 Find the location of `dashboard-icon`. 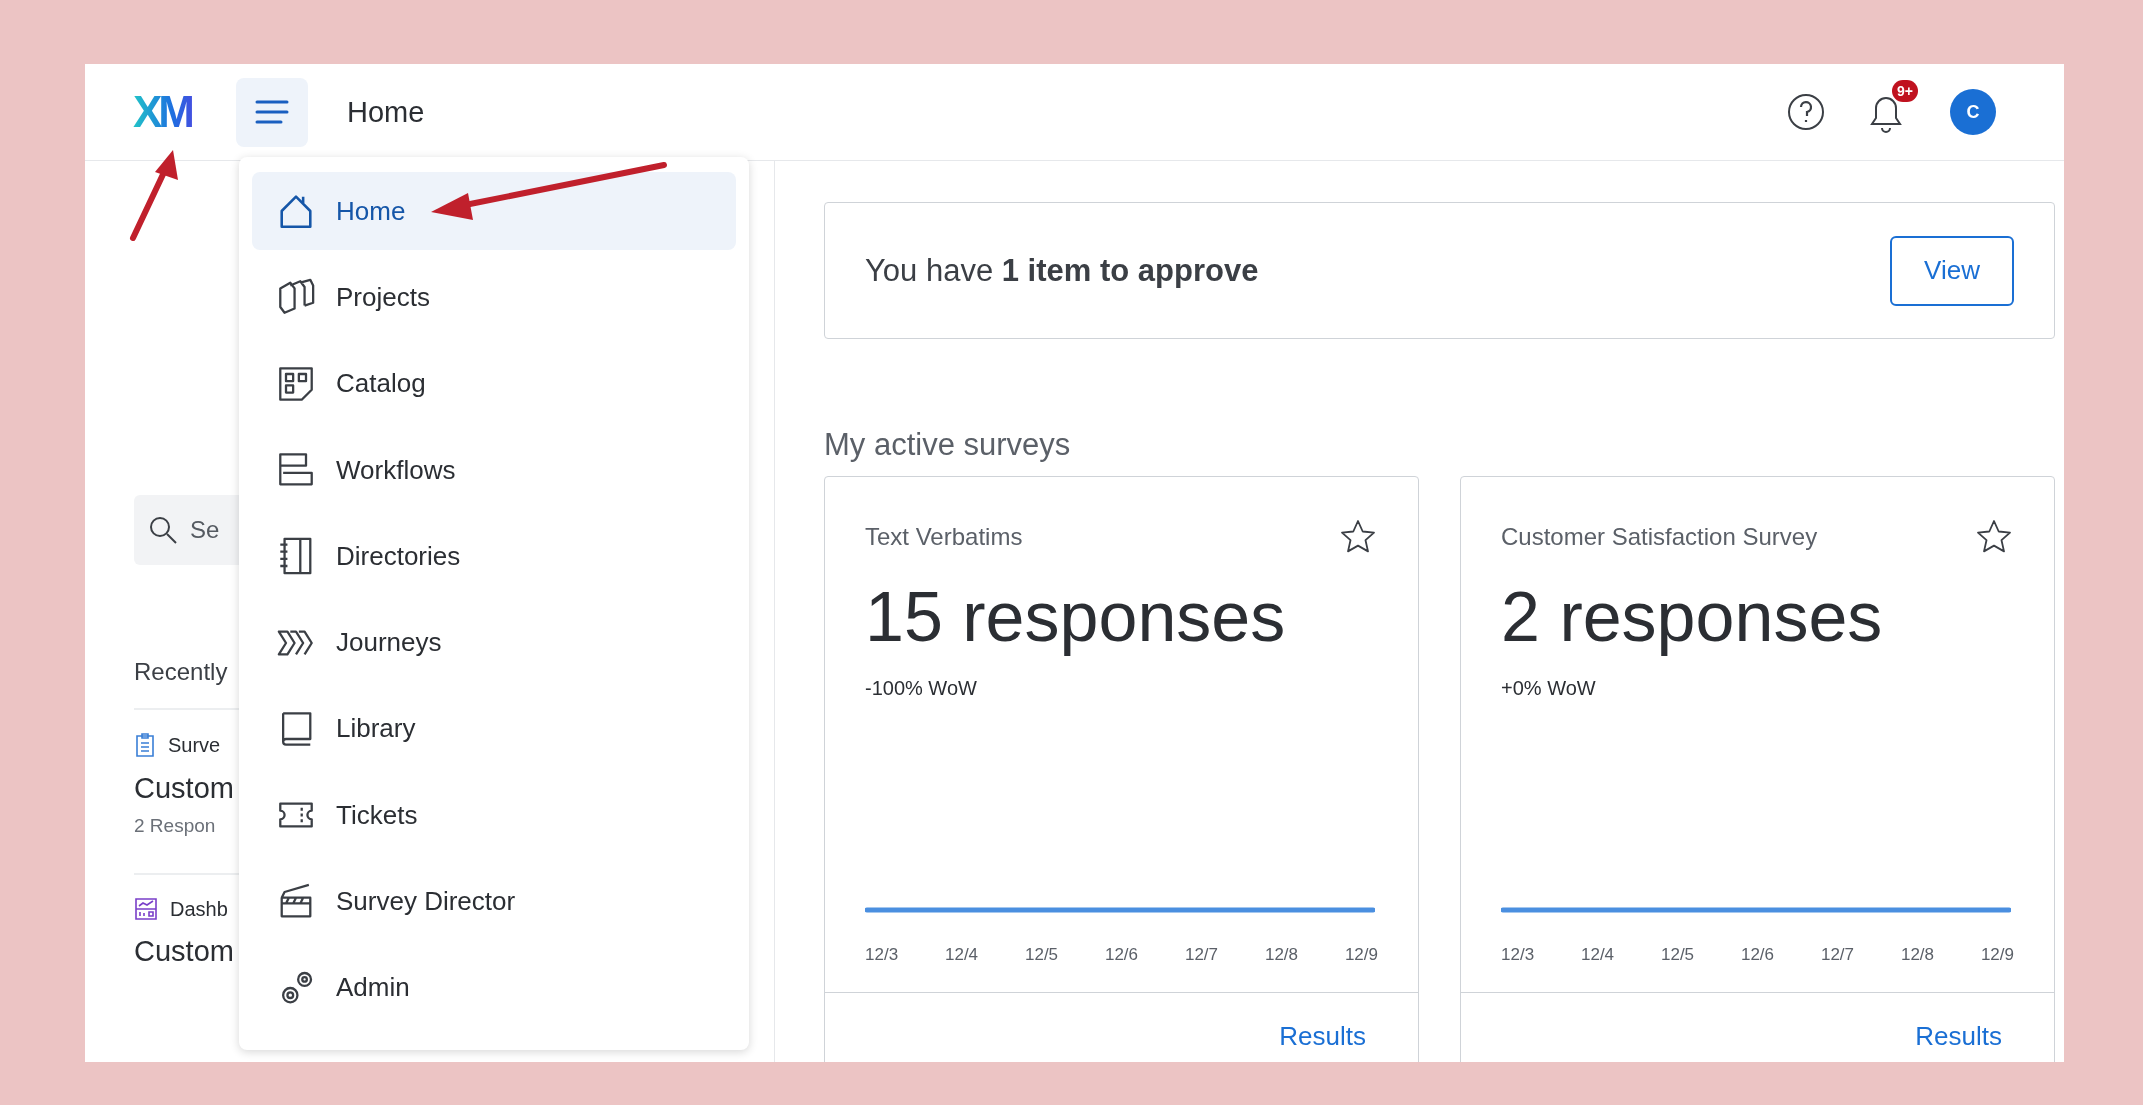

dashboard-icon is located at coordinates (146, 909).